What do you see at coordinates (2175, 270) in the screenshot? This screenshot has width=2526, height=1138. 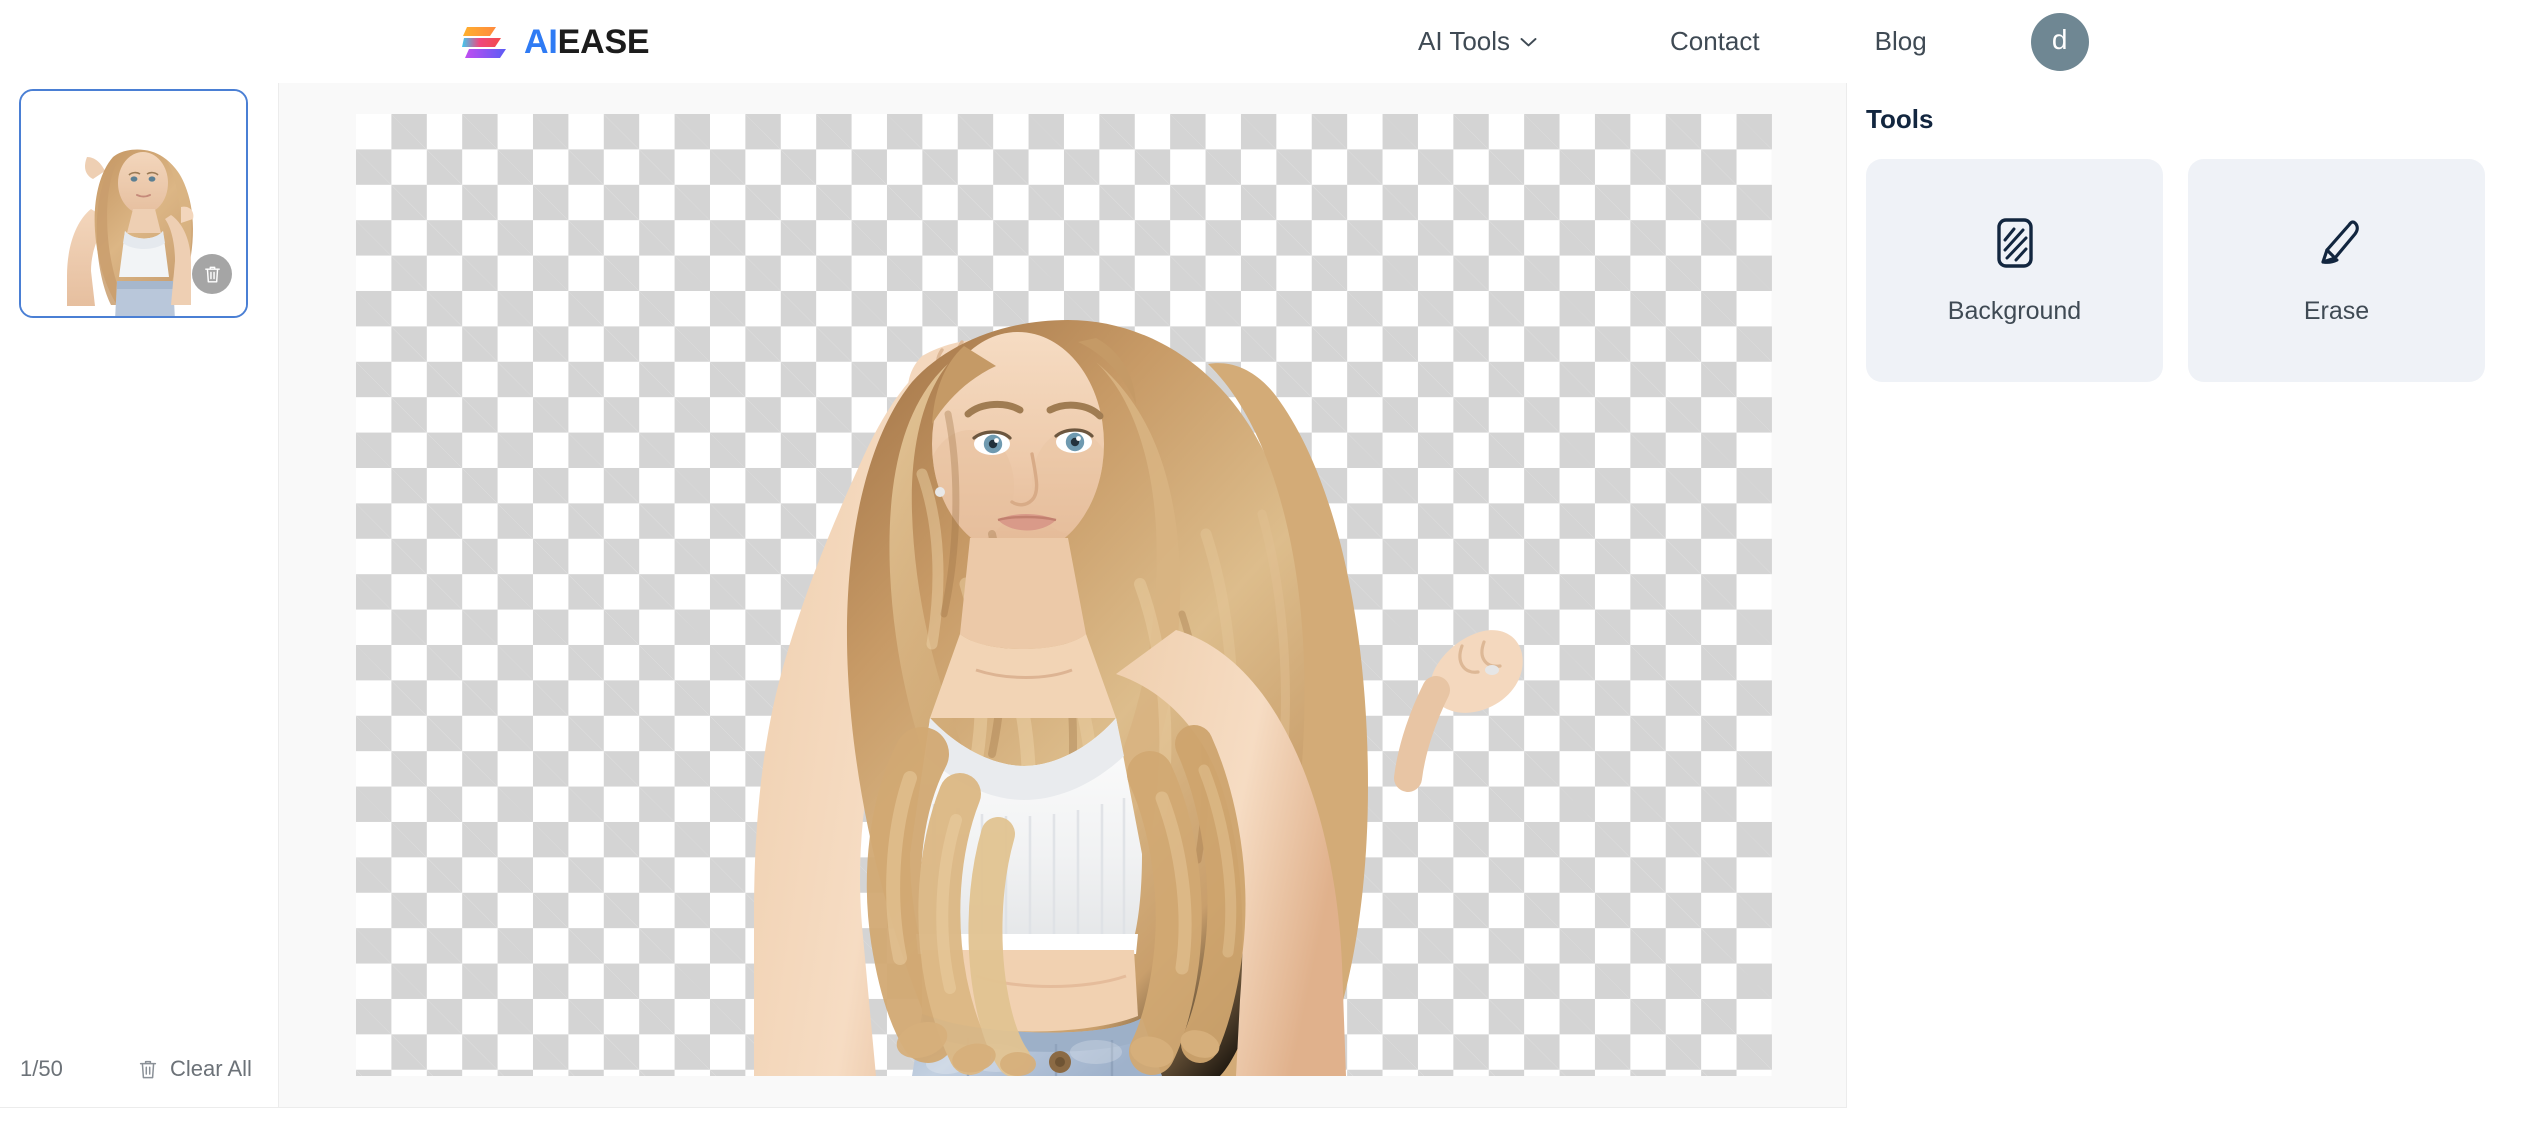 I see `tool-card-list: Background Erase` at bounding box center [2175, 270].